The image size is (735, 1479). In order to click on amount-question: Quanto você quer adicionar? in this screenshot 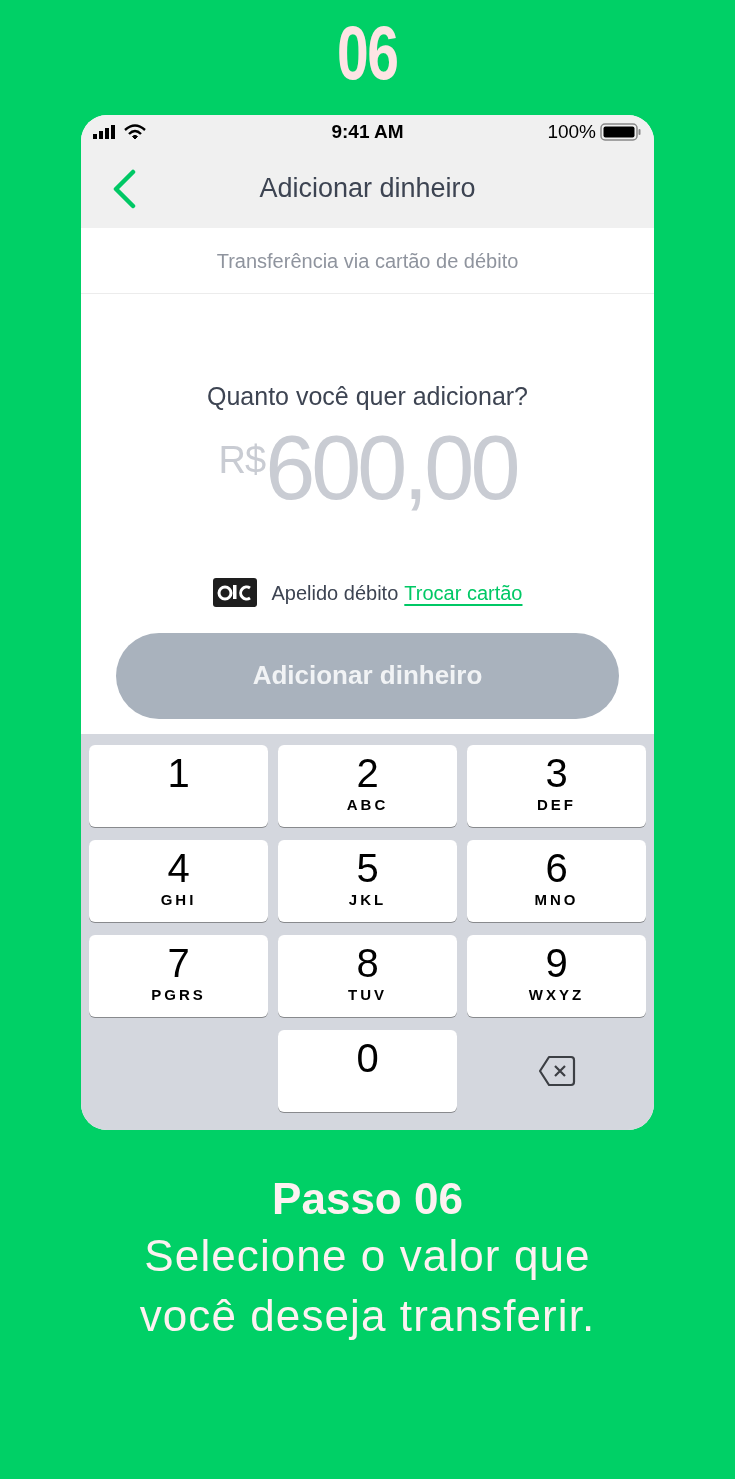, I will do `click(367, 396)`.